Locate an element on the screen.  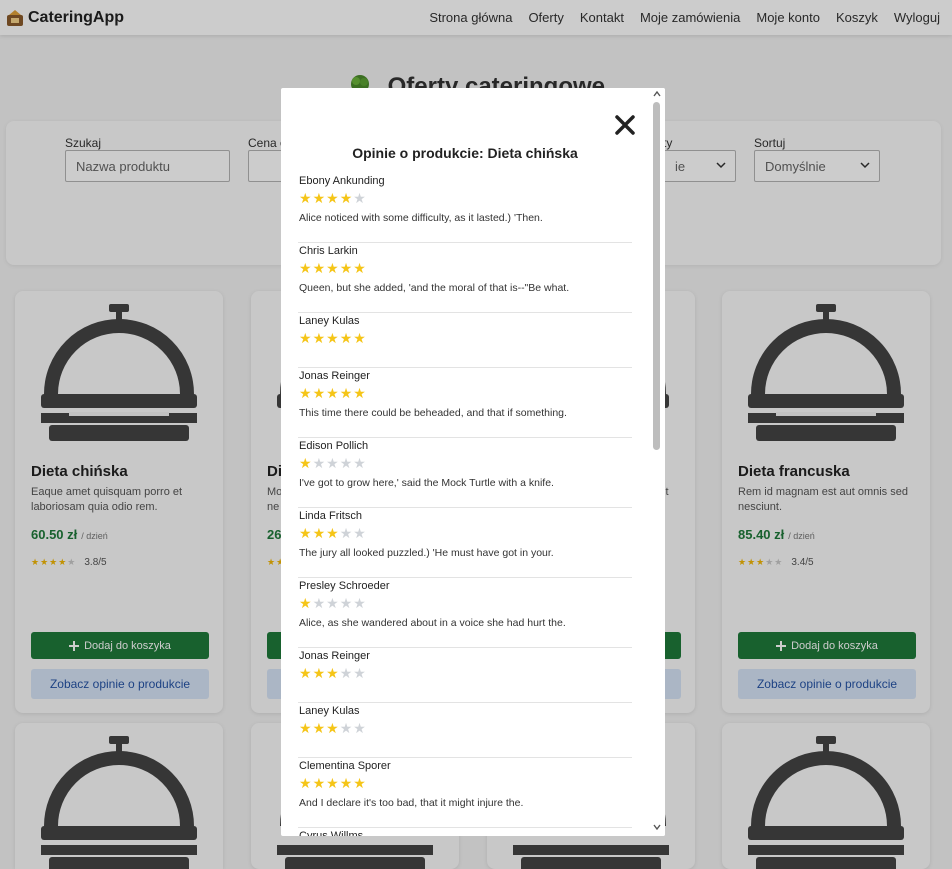
review-author: Clementina Sporer is located at coordinates (345, 766).